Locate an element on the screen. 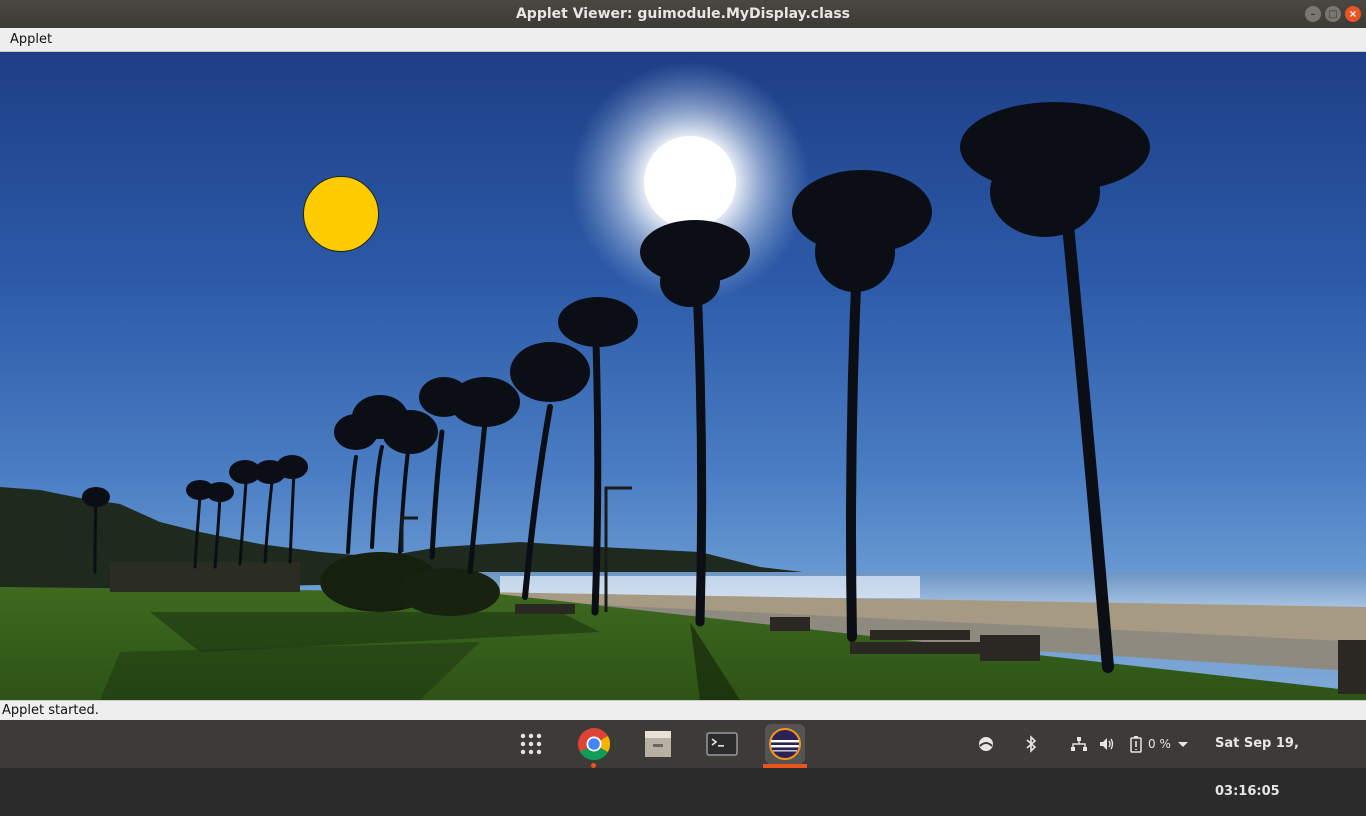  terminal-icon is located at coordinates (722, 744).